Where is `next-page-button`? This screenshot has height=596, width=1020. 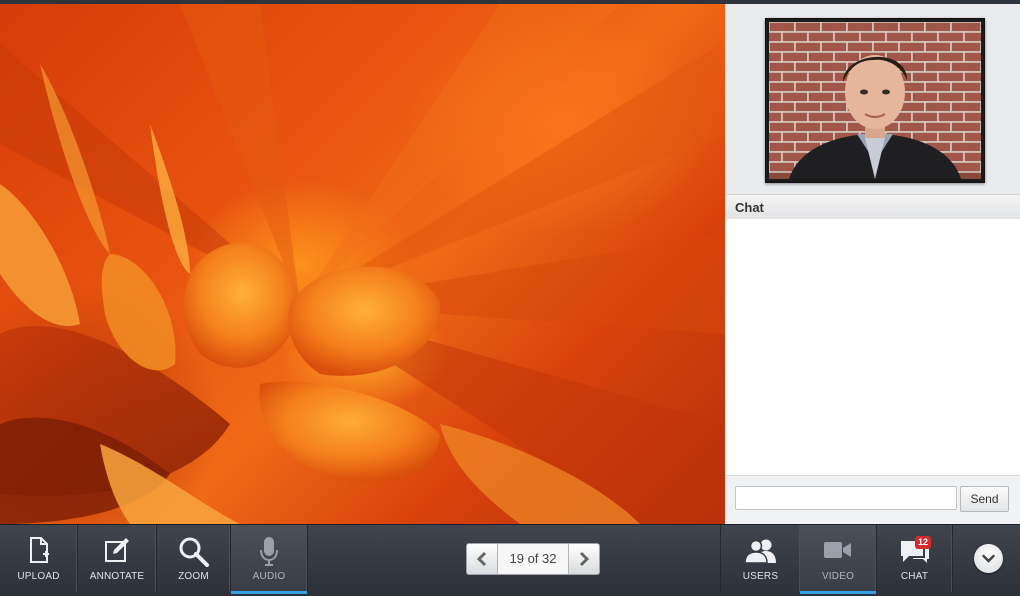 next-page-button is located at coordinates (583, 559).